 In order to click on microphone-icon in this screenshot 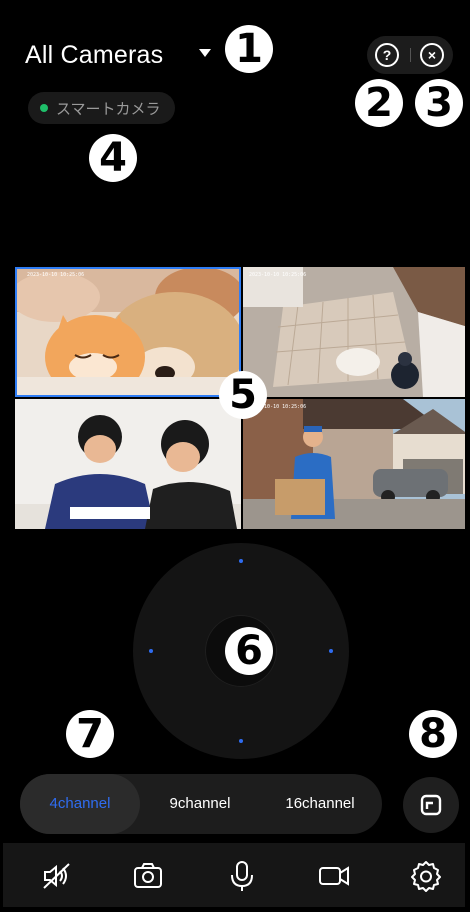, I will do `click(242, 876)`.